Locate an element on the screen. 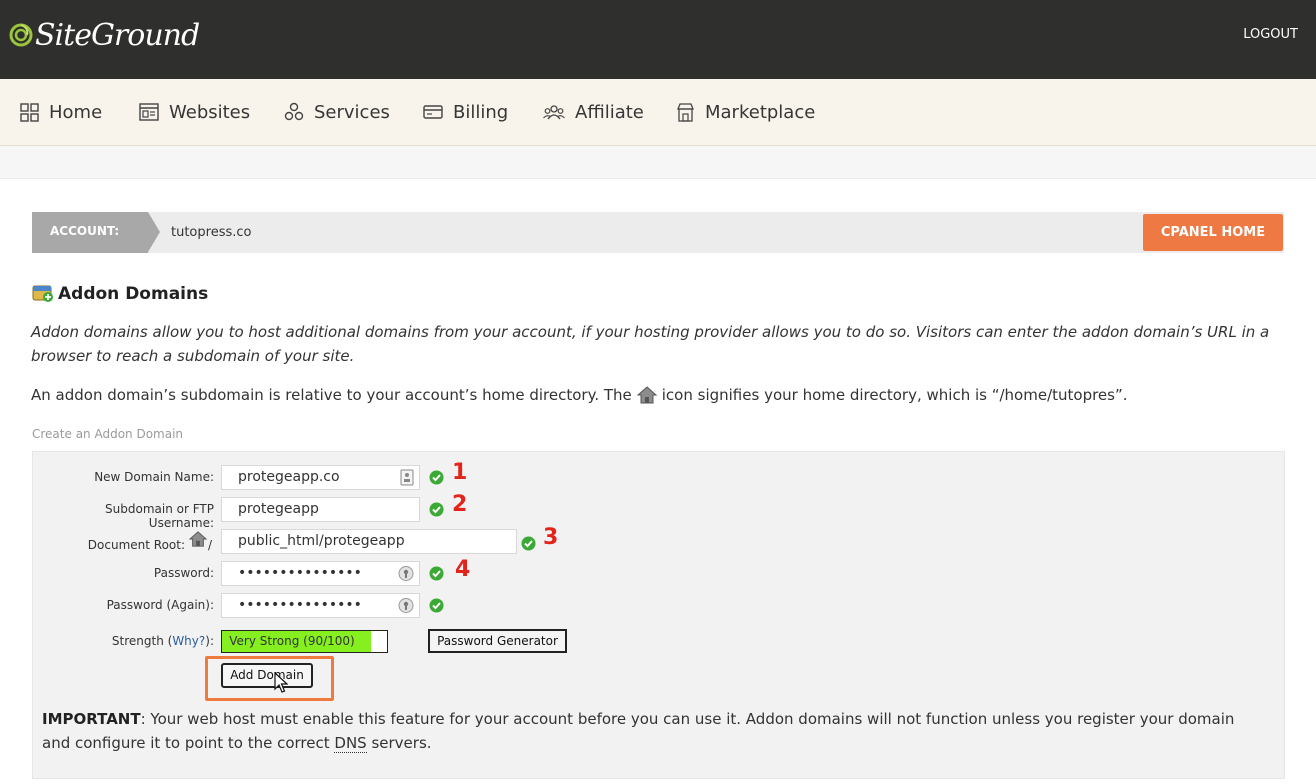 The height and width of the screenshot is (784, 1316). new-domain-value: protegeapp.co is located at coordinates (289, 477).